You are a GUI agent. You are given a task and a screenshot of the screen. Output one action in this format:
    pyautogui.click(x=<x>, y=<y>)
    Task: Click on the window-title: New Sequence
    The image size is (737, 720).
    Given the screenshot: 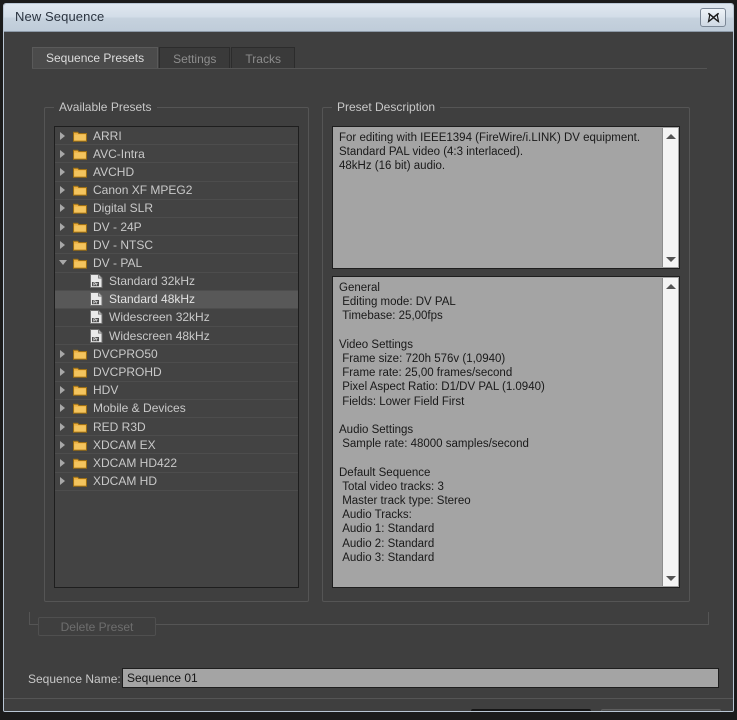 What is the action you would take?
    pyautogui.click(x=60, y=16)
    